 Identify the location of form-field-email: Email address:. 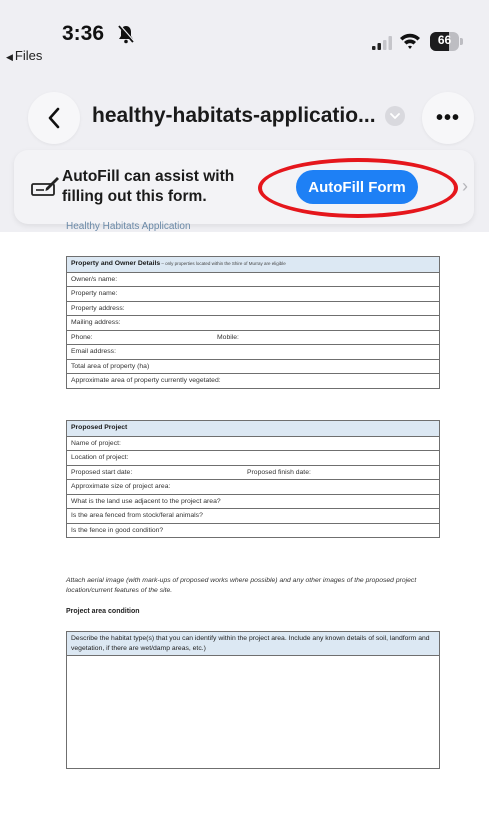
(253, 351).